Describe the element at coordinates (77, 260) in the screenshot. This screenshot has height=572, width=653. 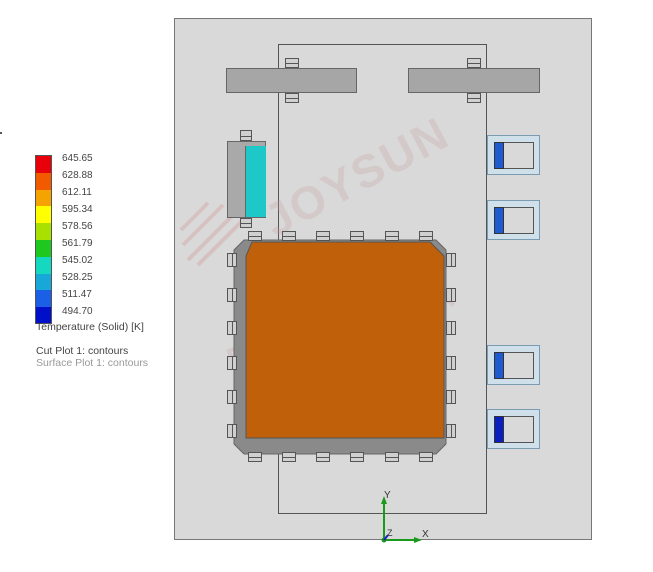
I see `legend-tick-label: 545.02` at that location.